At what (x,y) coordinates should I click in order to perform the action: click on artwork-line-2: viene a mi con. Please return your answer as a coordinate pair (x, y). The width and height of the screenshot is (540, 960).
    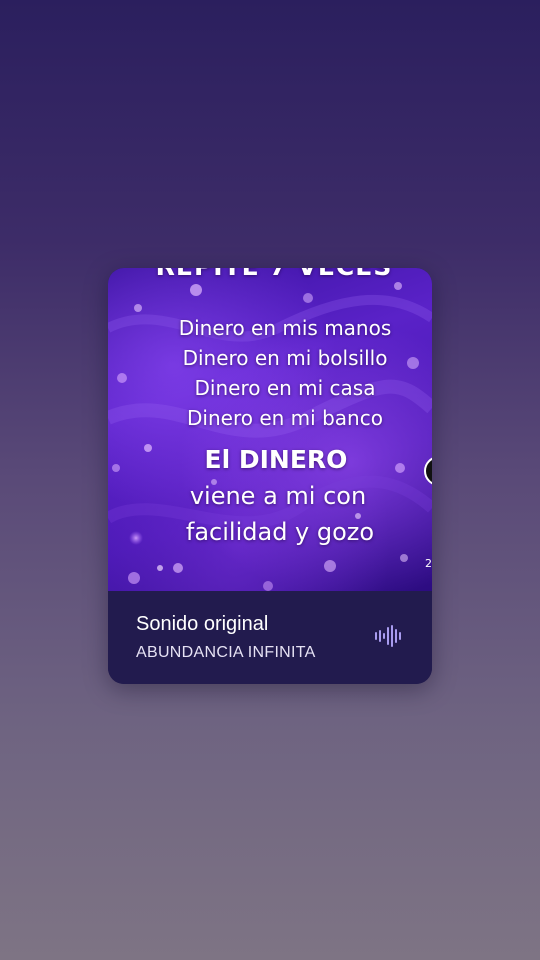
    Looking at the image, I should click on (278, 496).